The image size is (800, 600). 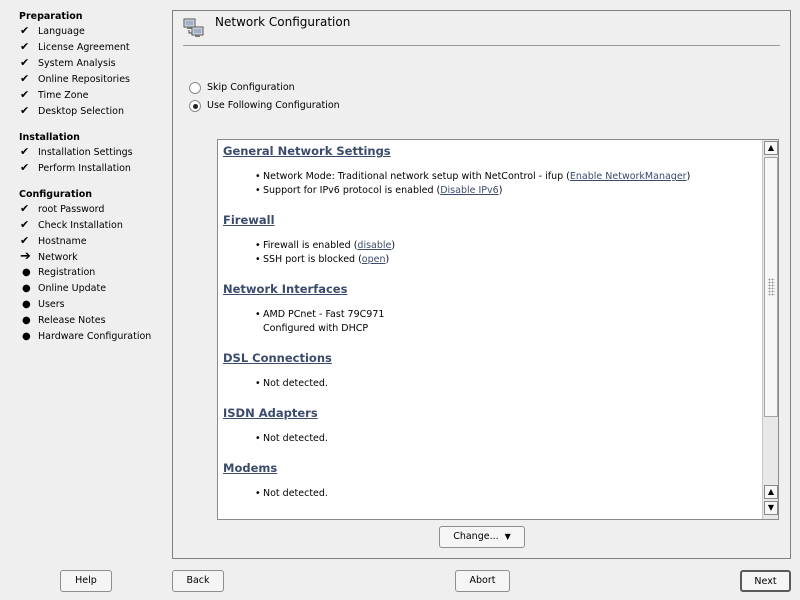 What do you see at coordinates (49, 256) in the screenshot?
I see `step-network: ➔ Network` at bounding box center [49, 256].